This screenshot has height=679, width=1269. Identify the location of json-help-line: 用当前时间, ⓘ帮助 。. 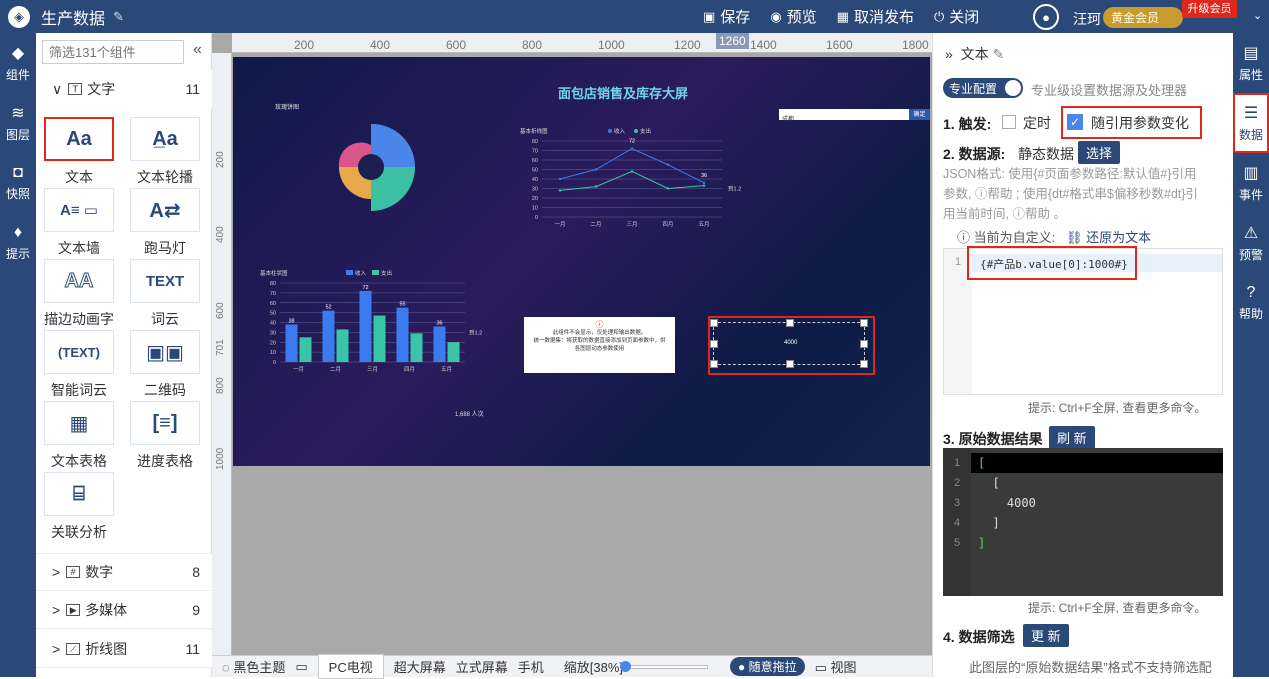
(1085, 214).